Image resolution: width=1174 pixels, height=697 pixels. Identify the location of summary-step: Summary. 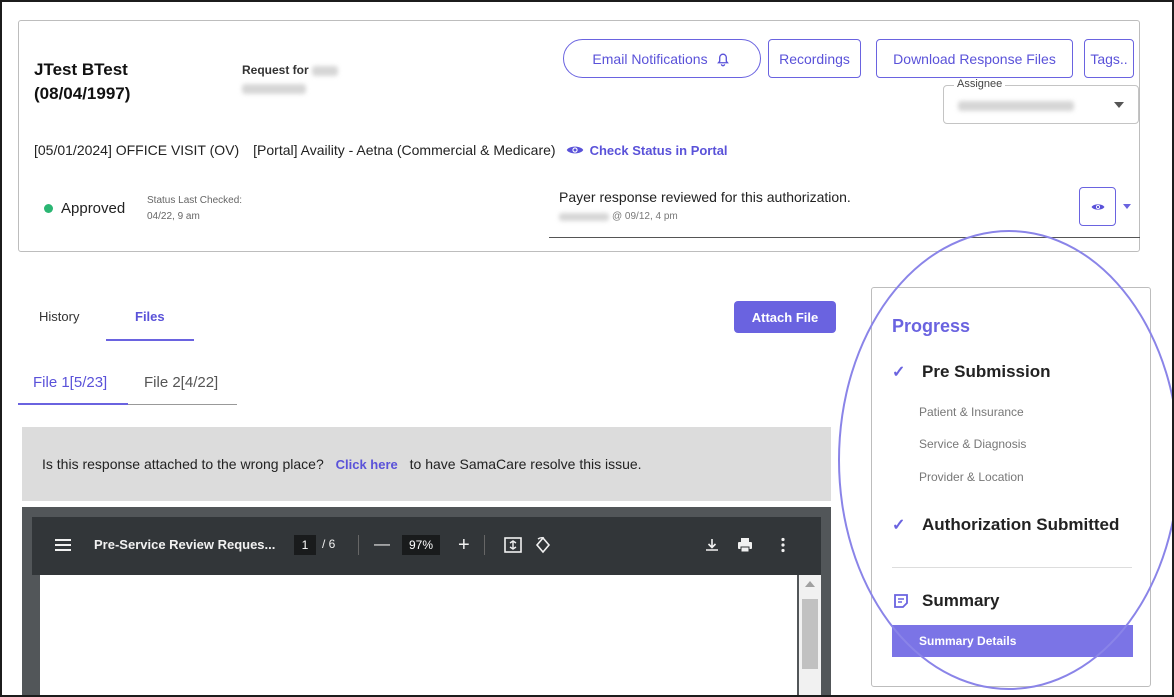
(945, 601).